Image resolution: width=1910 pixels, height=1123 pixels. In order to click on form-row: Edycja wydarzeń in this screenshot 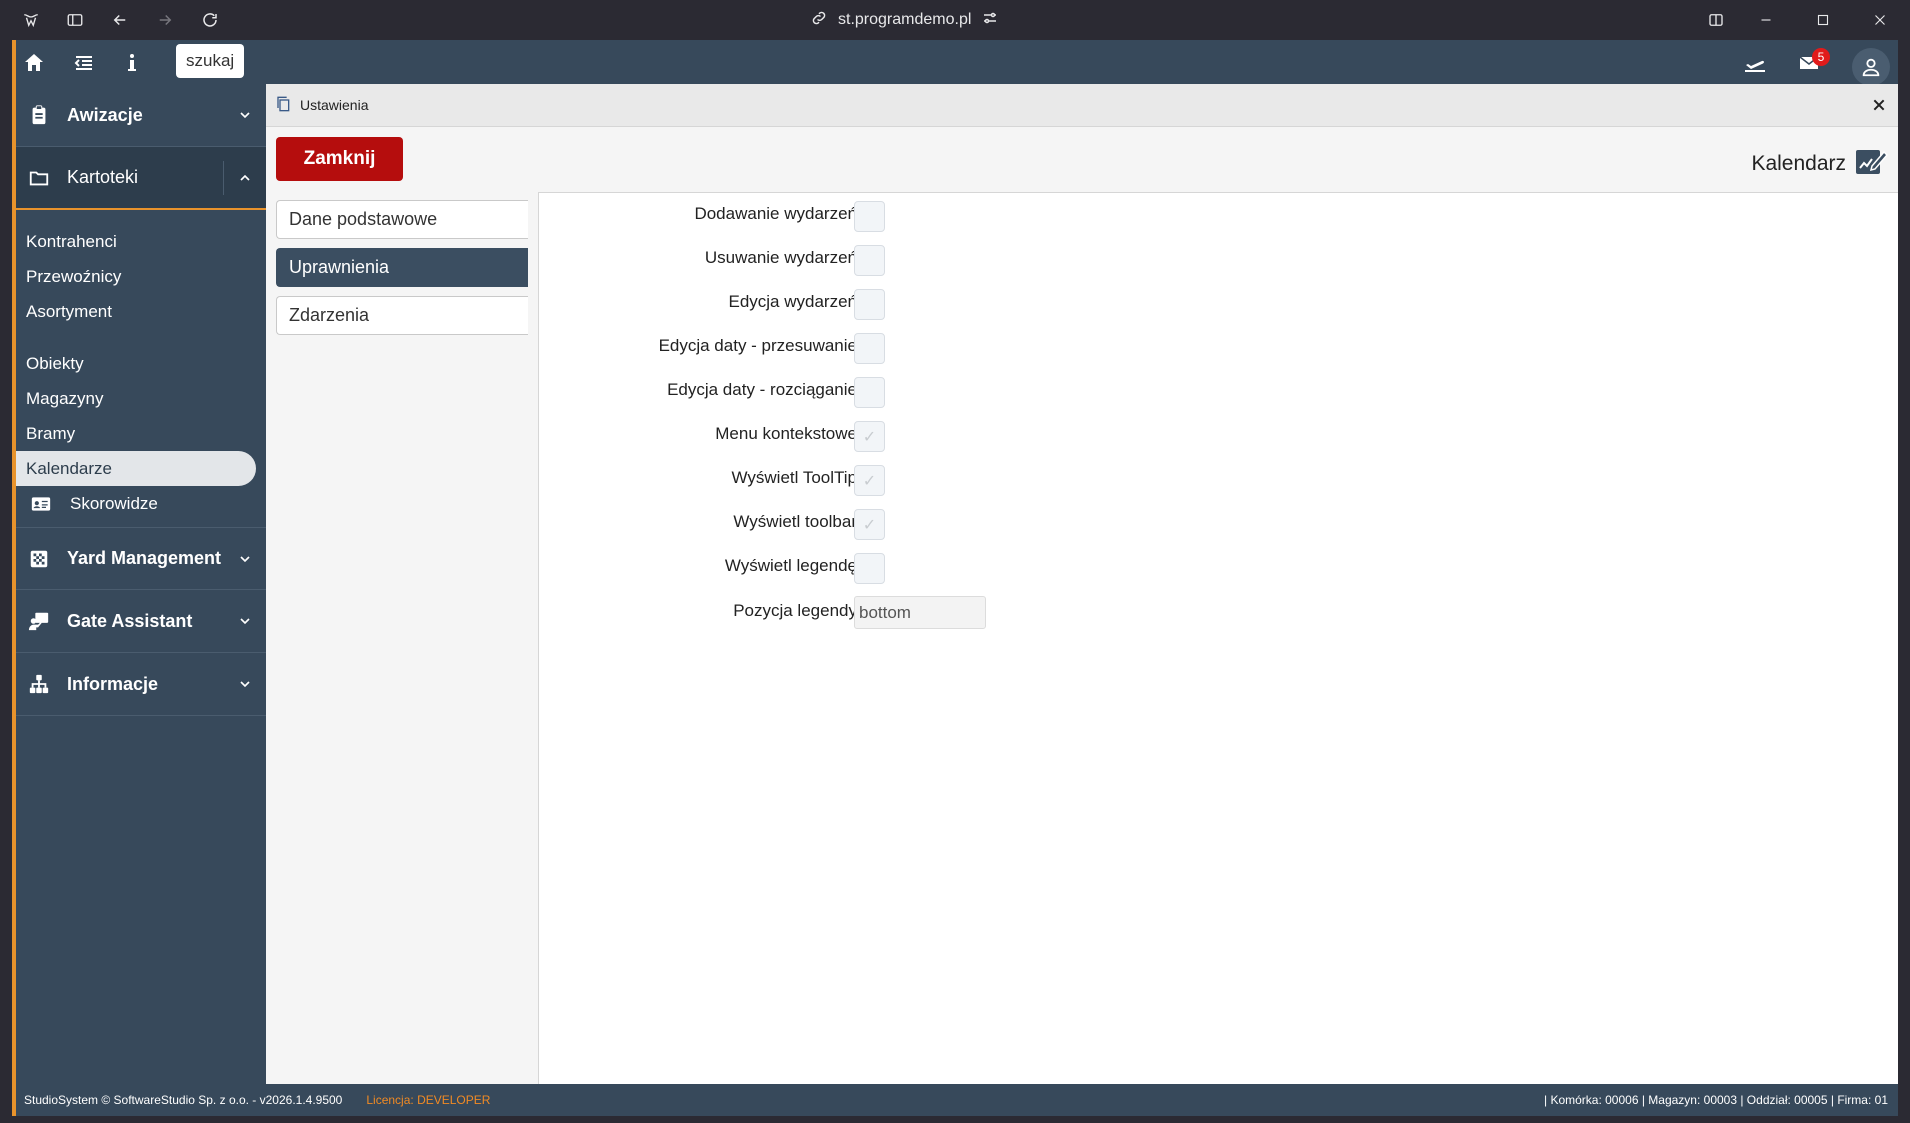, I will do `click(779, 302)`.